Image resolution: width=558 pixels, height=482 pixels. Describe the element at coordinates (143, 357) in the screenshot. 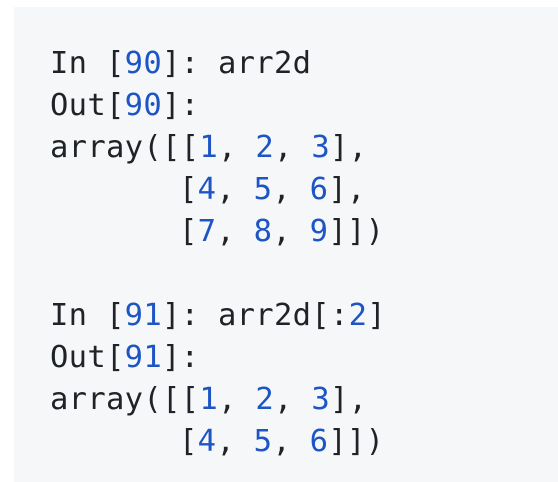

I see `output-prompt-number: 91` at that location.